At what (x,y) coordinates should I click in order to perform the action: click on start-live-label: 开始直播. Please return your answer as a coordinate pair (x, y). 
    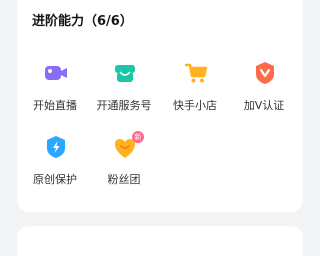
    Looking at the image, I should click on (55, 105).